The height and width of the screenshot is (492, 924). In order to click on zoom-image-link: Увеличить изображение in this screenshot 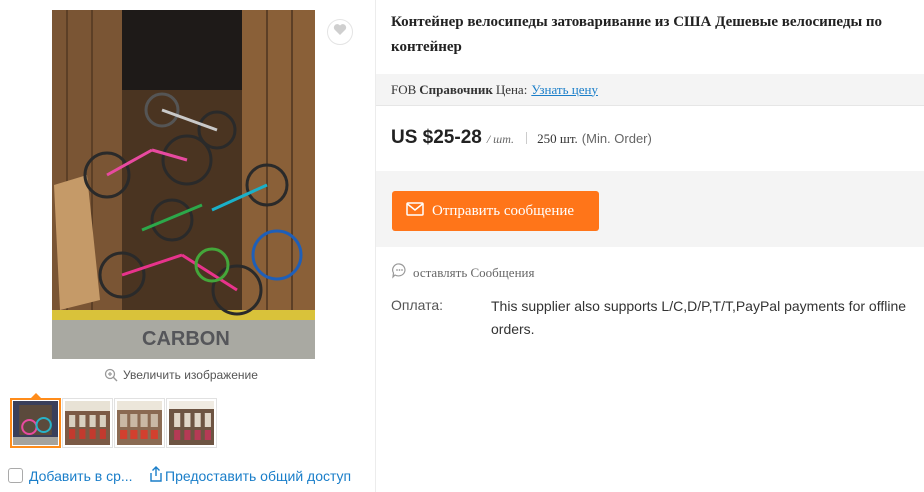, I will do `click(181, 375)`.